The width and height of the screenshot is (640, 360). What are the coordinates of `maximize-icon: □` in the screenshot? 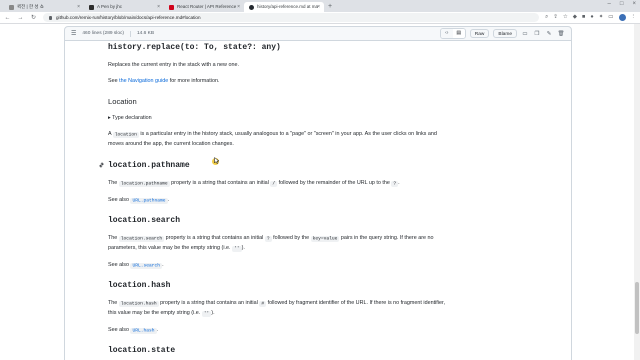 It's located at (622, 4).